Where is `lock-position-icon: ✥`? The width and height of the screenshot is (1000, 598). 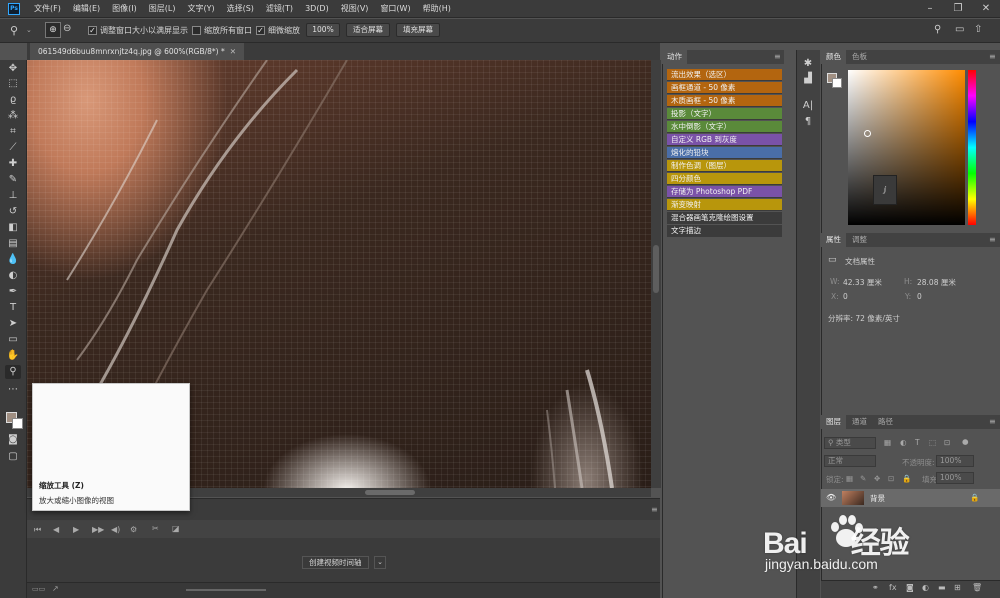
lock-position-icon: ✥ is located at coordinates (877, 478).